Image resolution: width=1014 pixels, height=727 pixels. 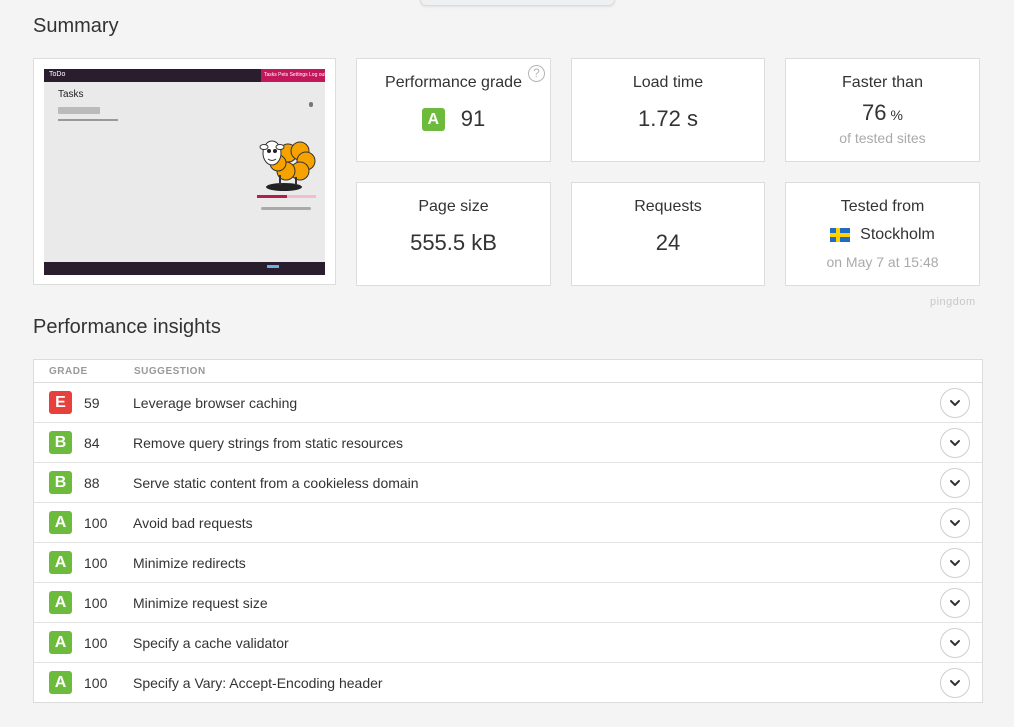 I want to click on page-screenshot: ToDo Tasks Pets Settings Log out Tasks, so click(x=184, y=171).